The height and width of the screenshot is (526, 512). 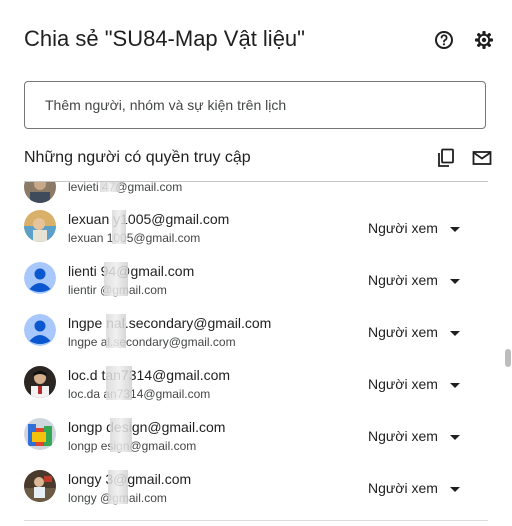 I want to click on add-people-input, so click(x=255, y=105).